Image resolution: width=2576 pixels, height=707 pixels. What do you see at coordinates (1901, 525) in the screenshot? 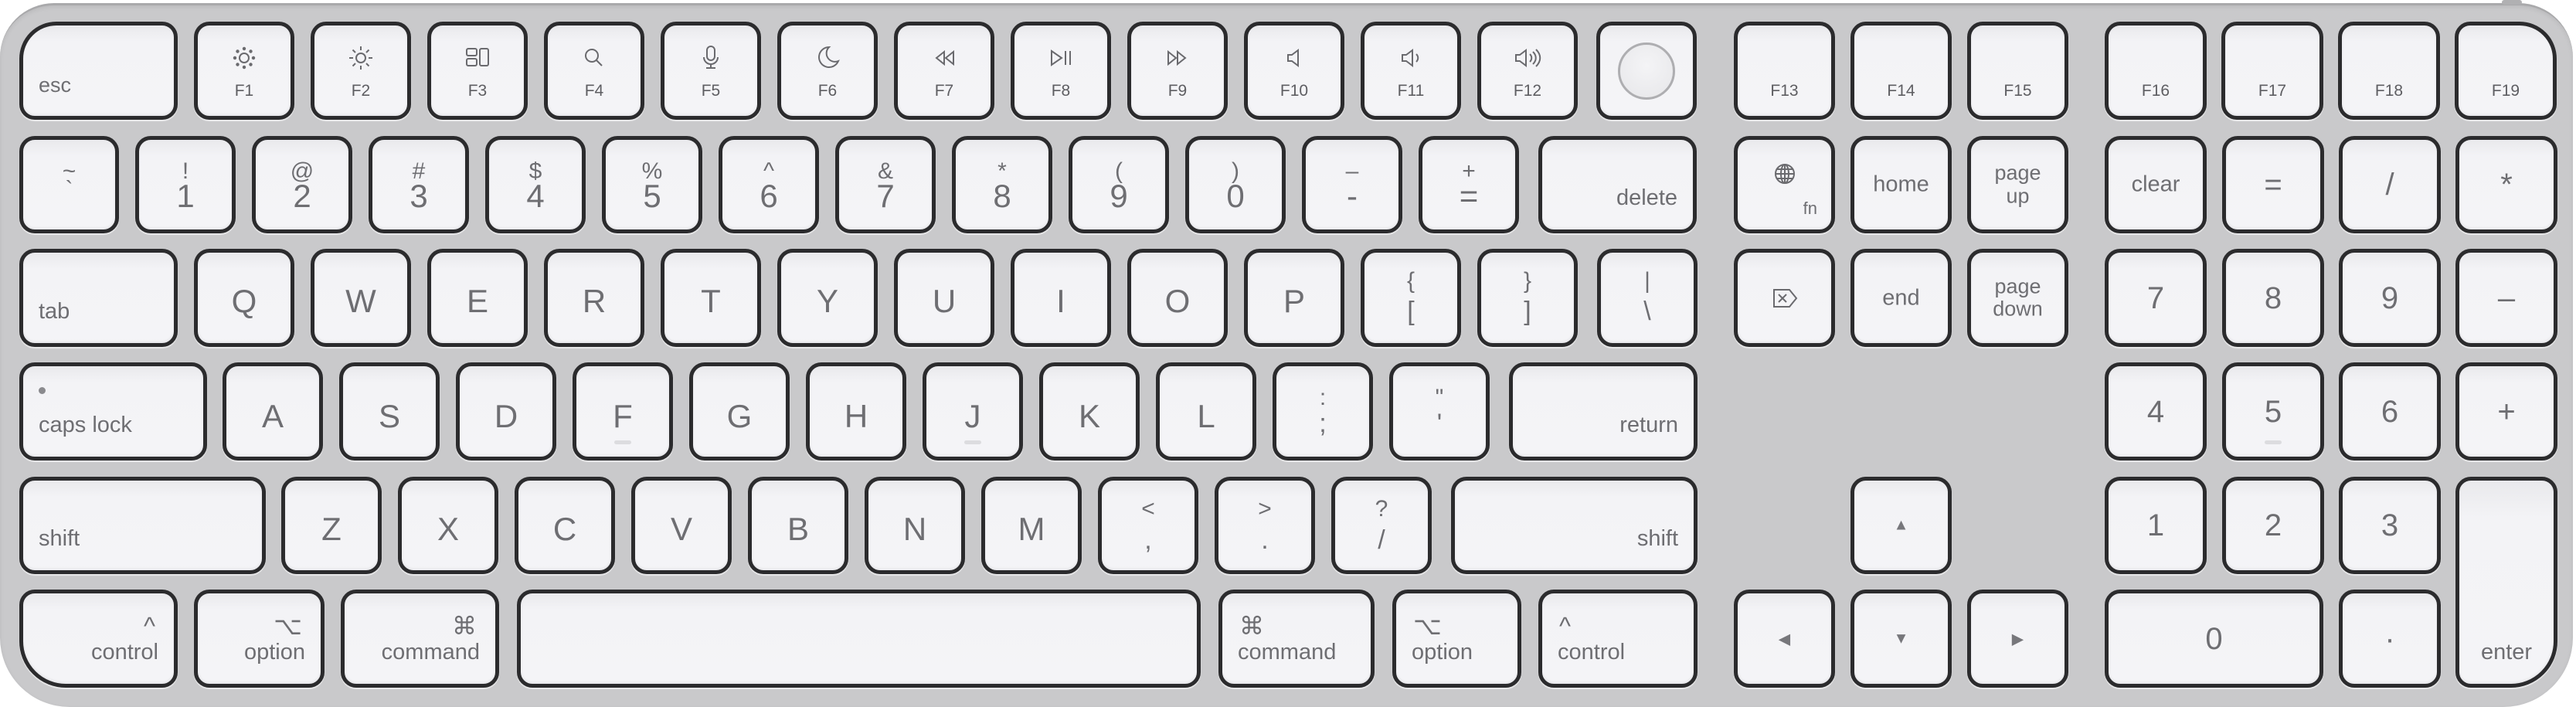
I see `key-arrow-up: ▲` at bounding box center [1901, 525].